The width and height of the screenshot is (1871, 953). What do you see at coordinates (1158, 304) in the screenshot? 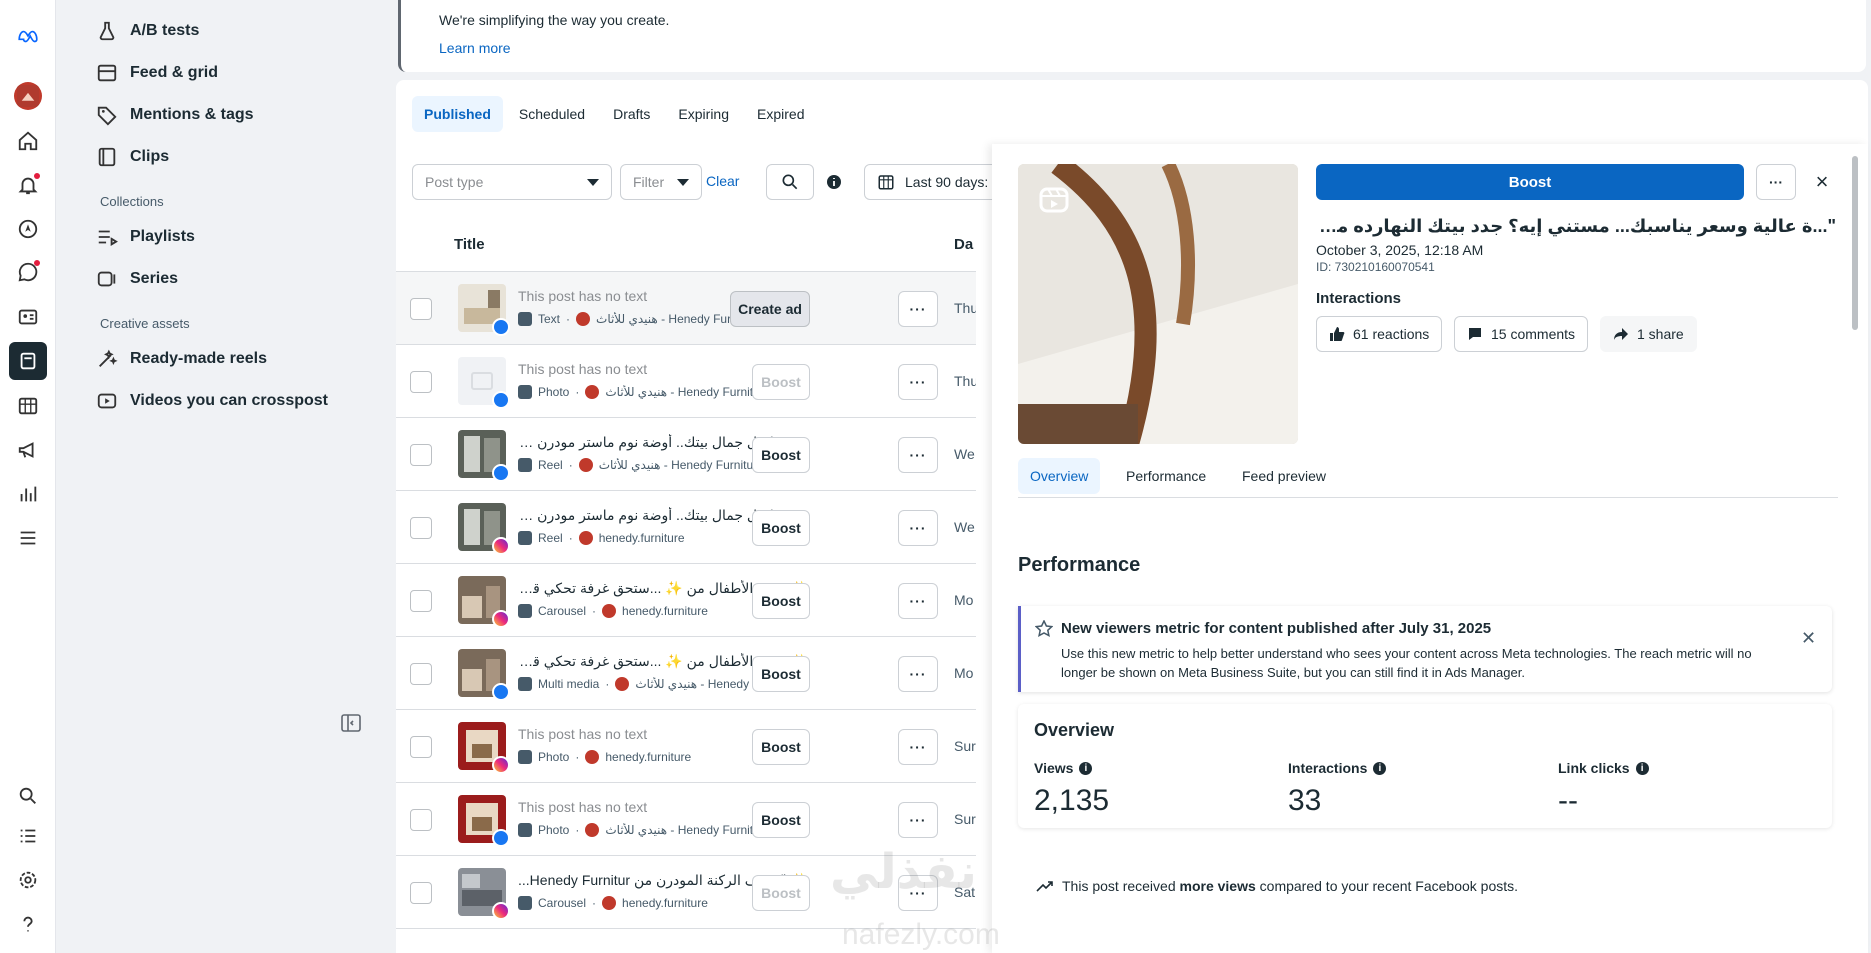
I see `post-media-preview` at bounding box center [1158, 304].